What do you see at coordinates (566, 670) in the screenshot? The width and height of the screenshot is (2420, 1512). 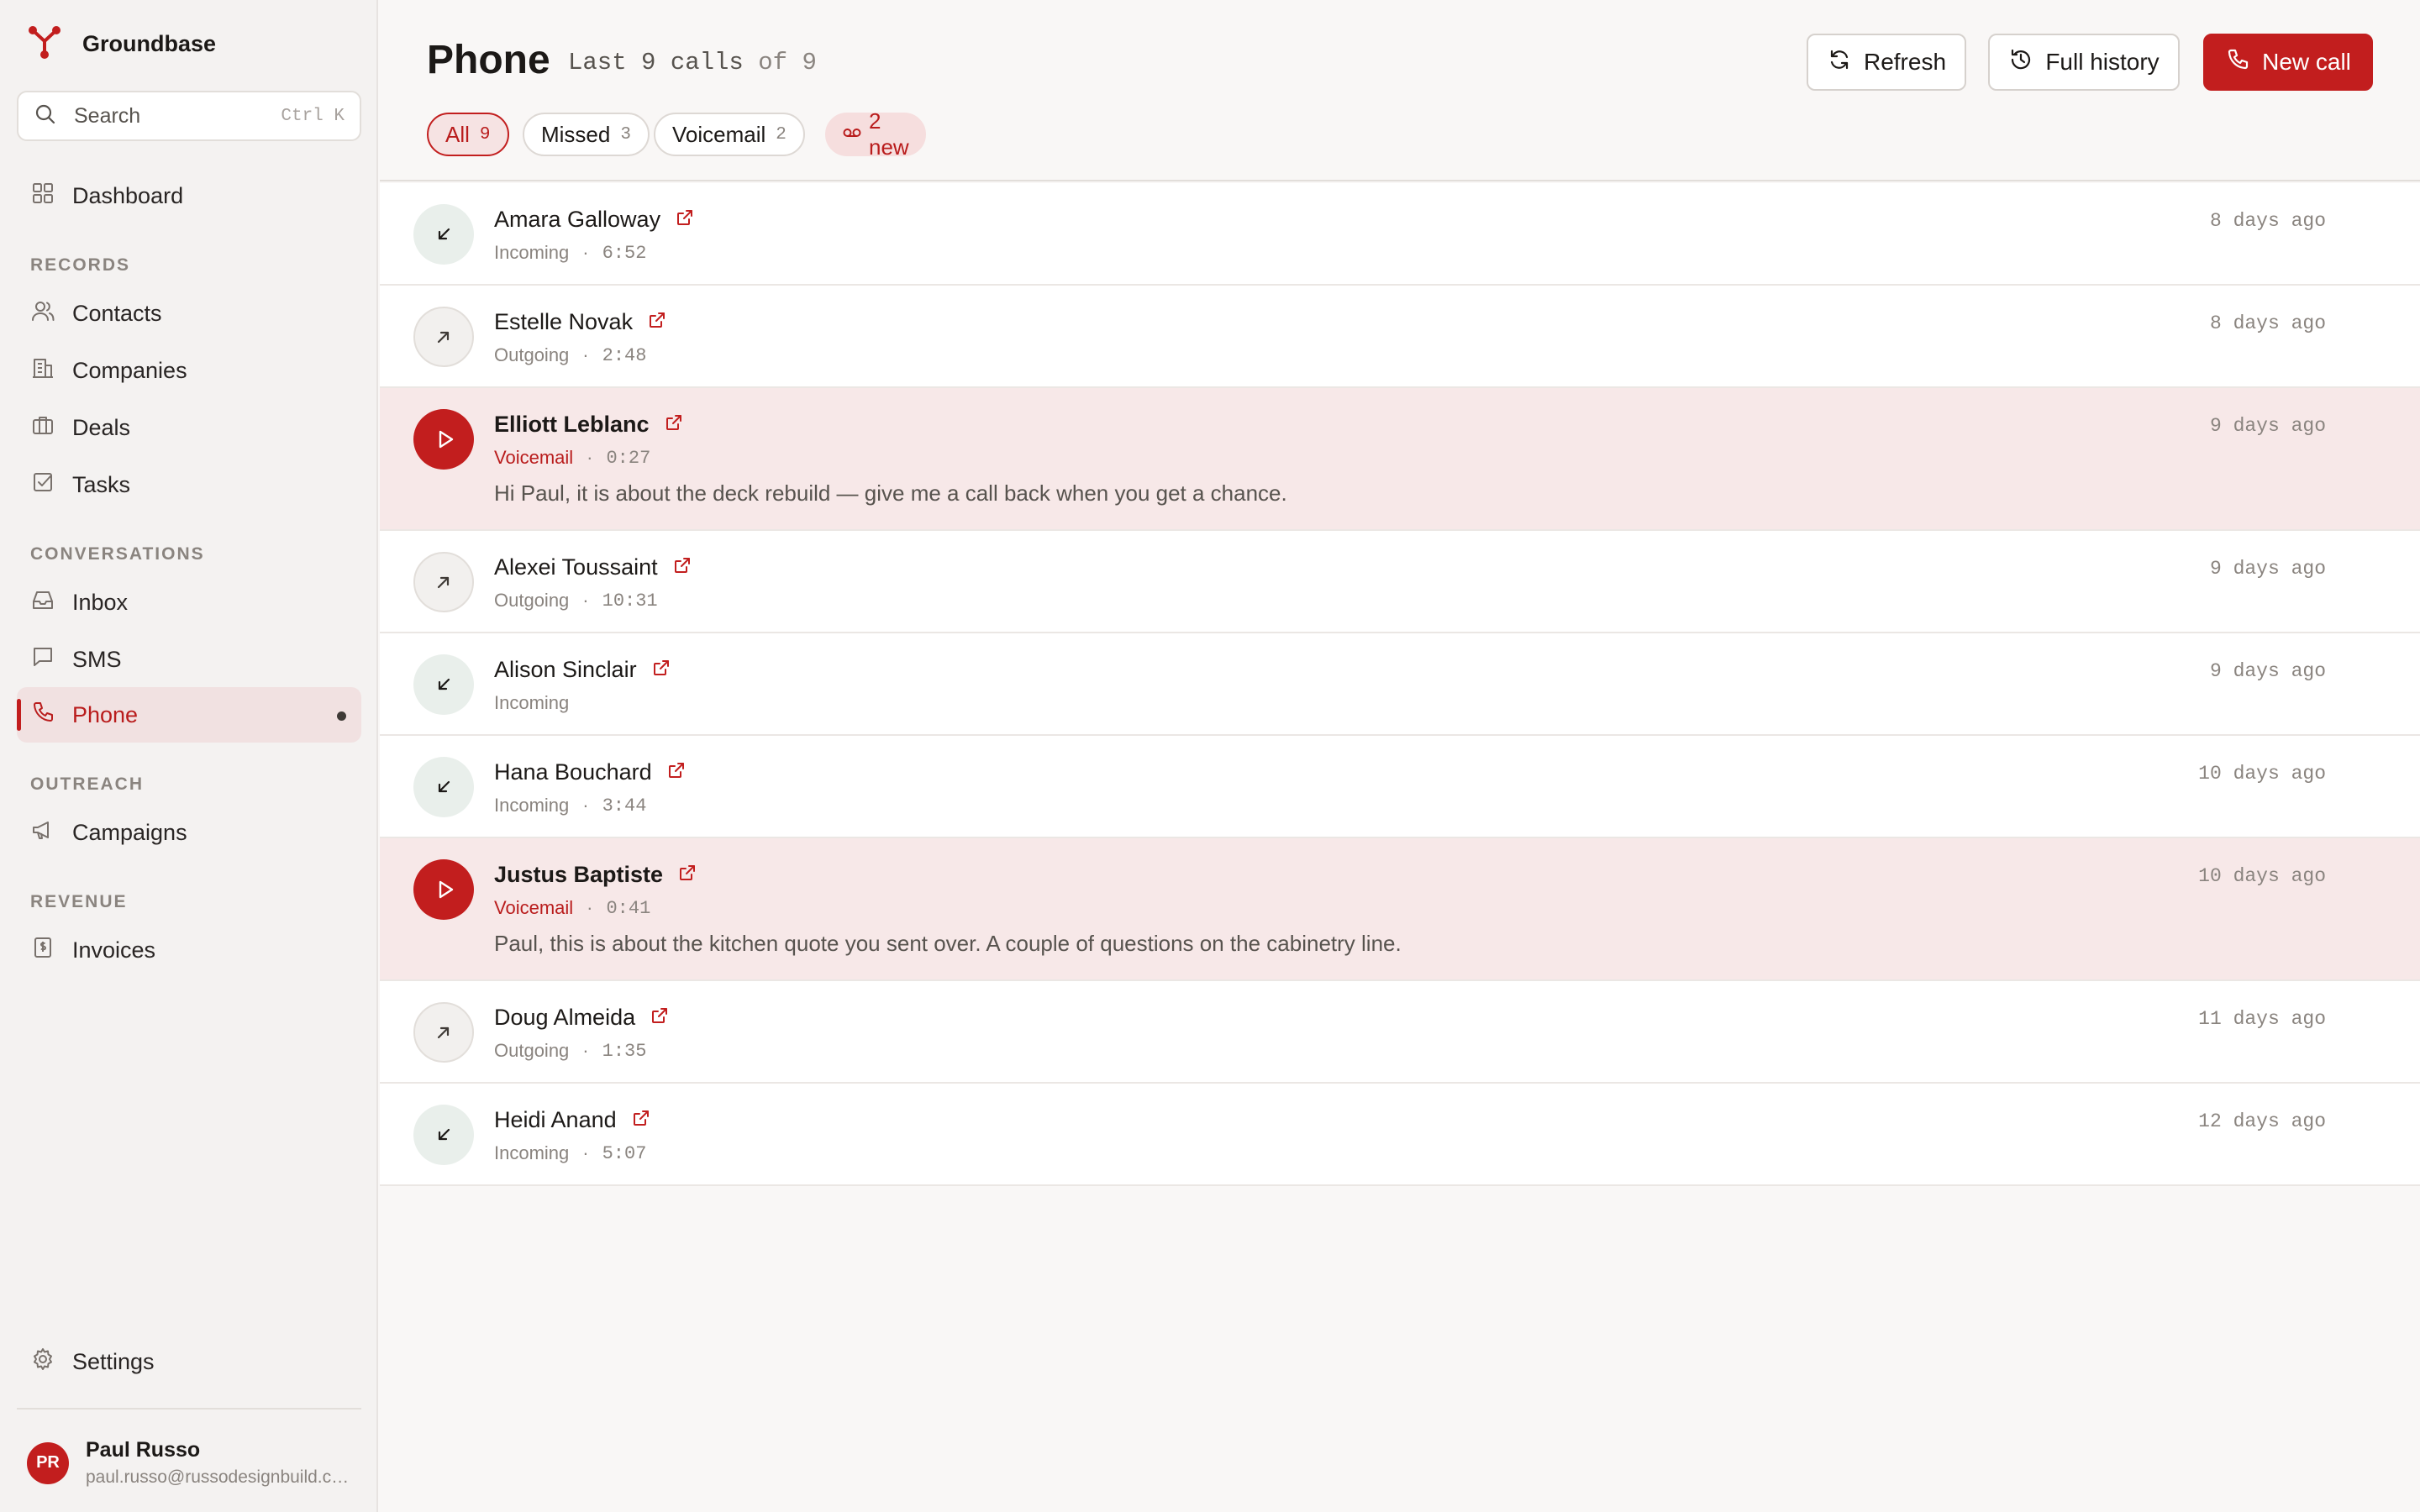 I see `contact-name: Alison Sinclair` at bounding box center [566, 670].